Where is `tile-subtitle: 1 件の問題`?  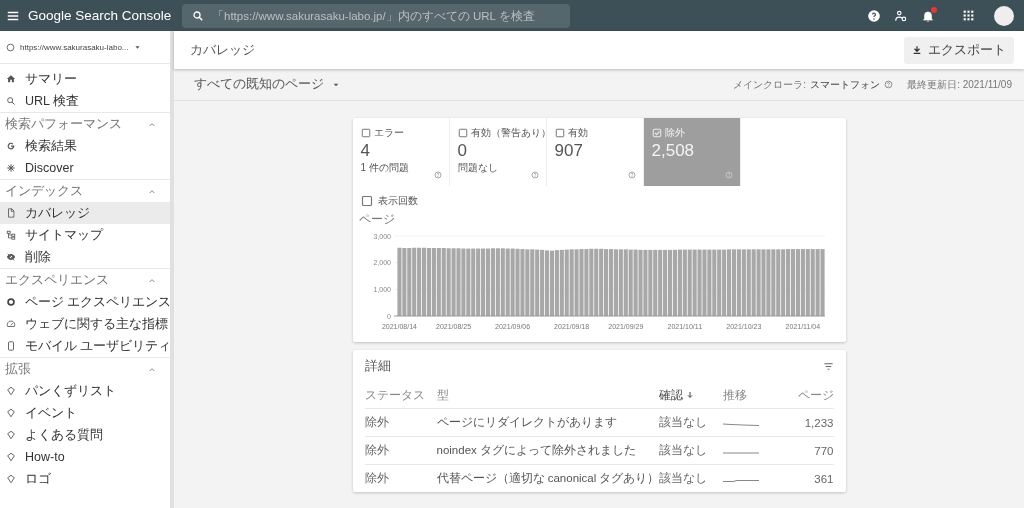 tile-subtitle: 1 件の問題 is located at coordinates (385, 168).